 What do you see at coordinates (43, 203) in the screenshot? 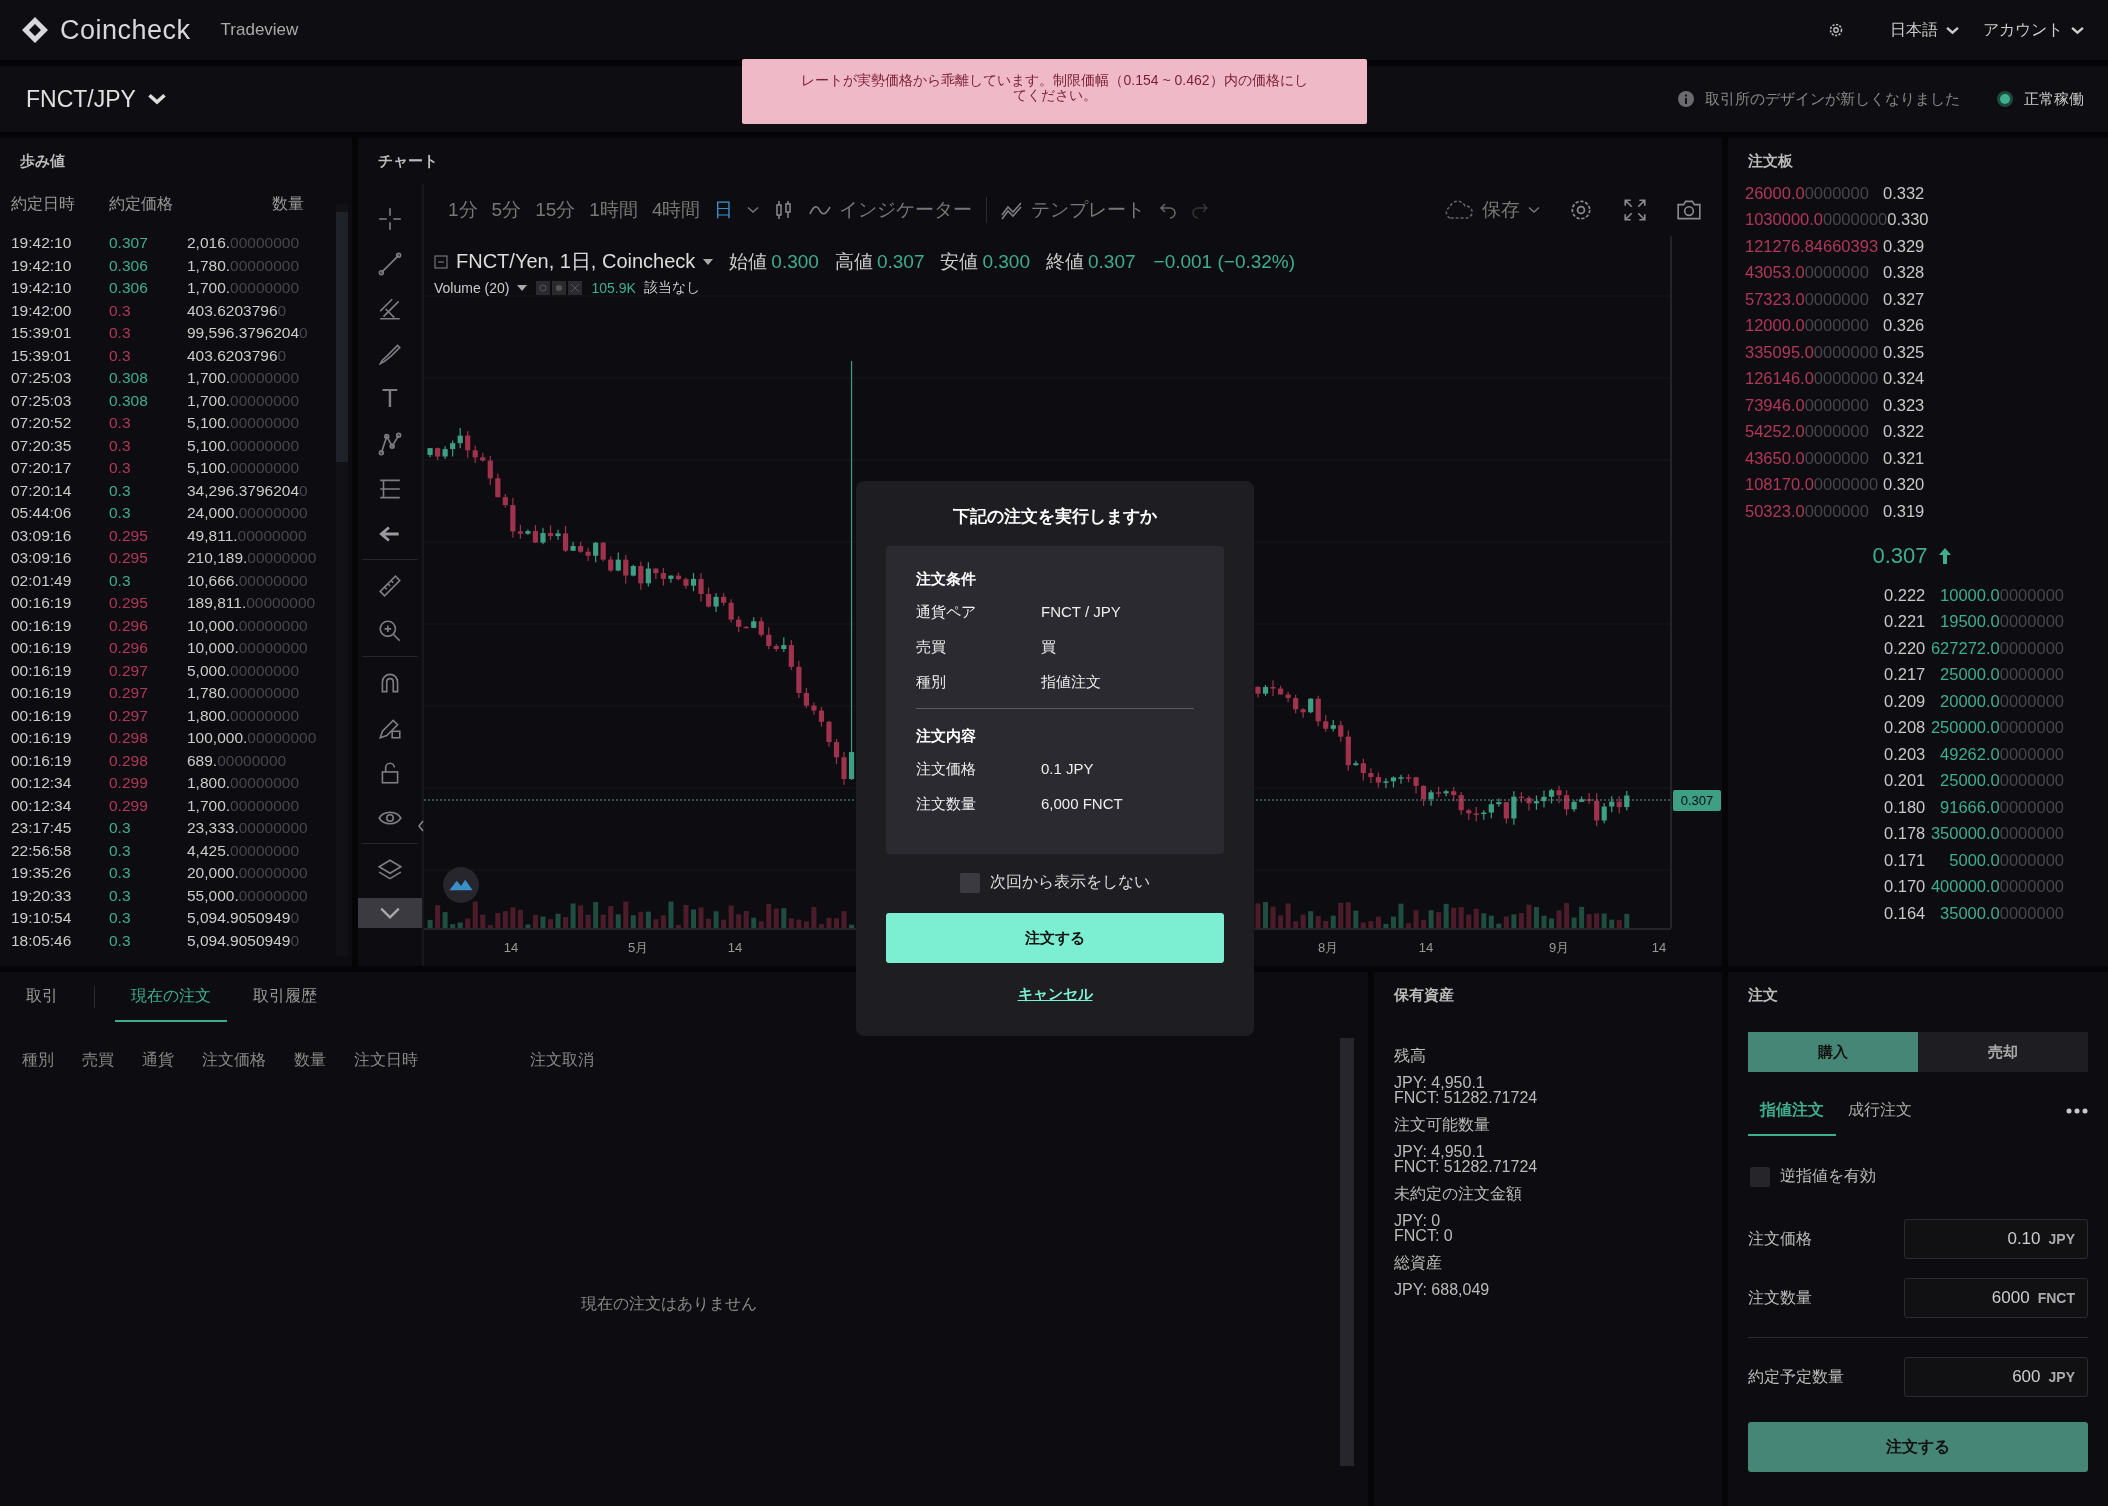
I see `column-header: 約定日時` at bounding box center [43, 203].